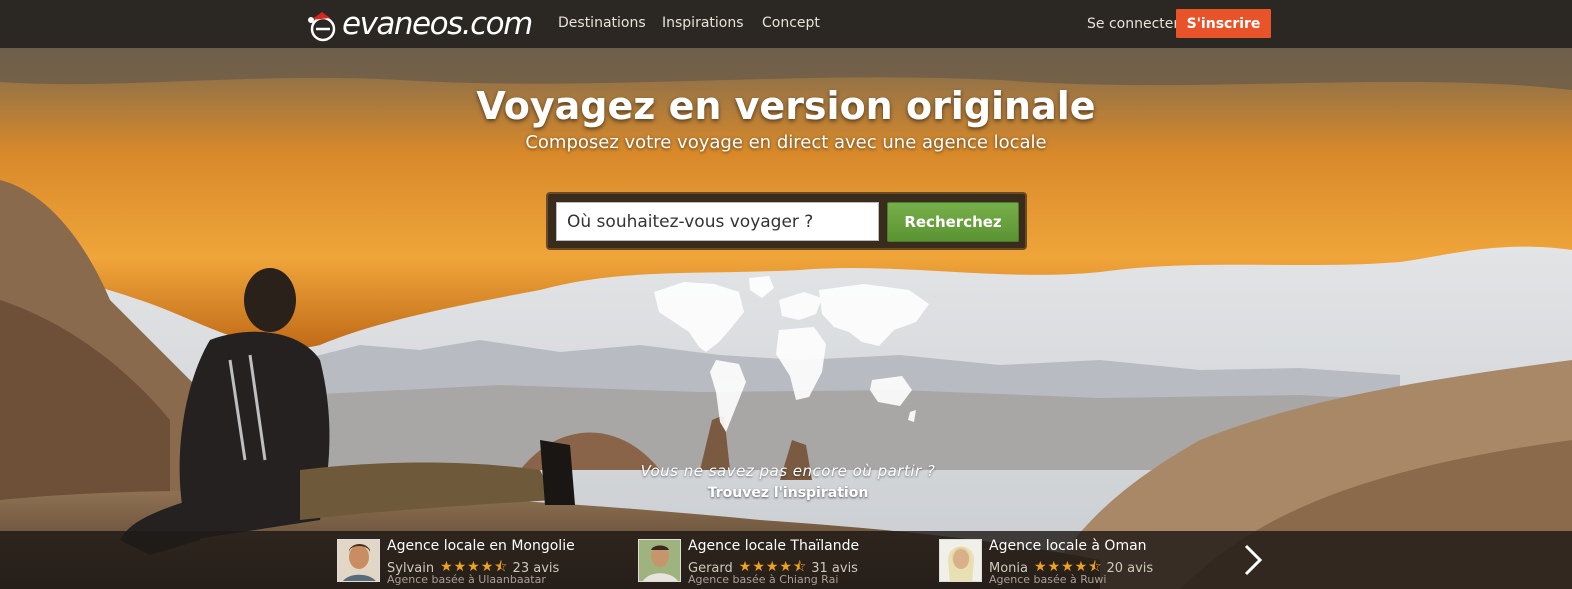 The image size is (1572, 589). I want to click on agency-title: Agence locale en Mongolie, so click(481, 546).